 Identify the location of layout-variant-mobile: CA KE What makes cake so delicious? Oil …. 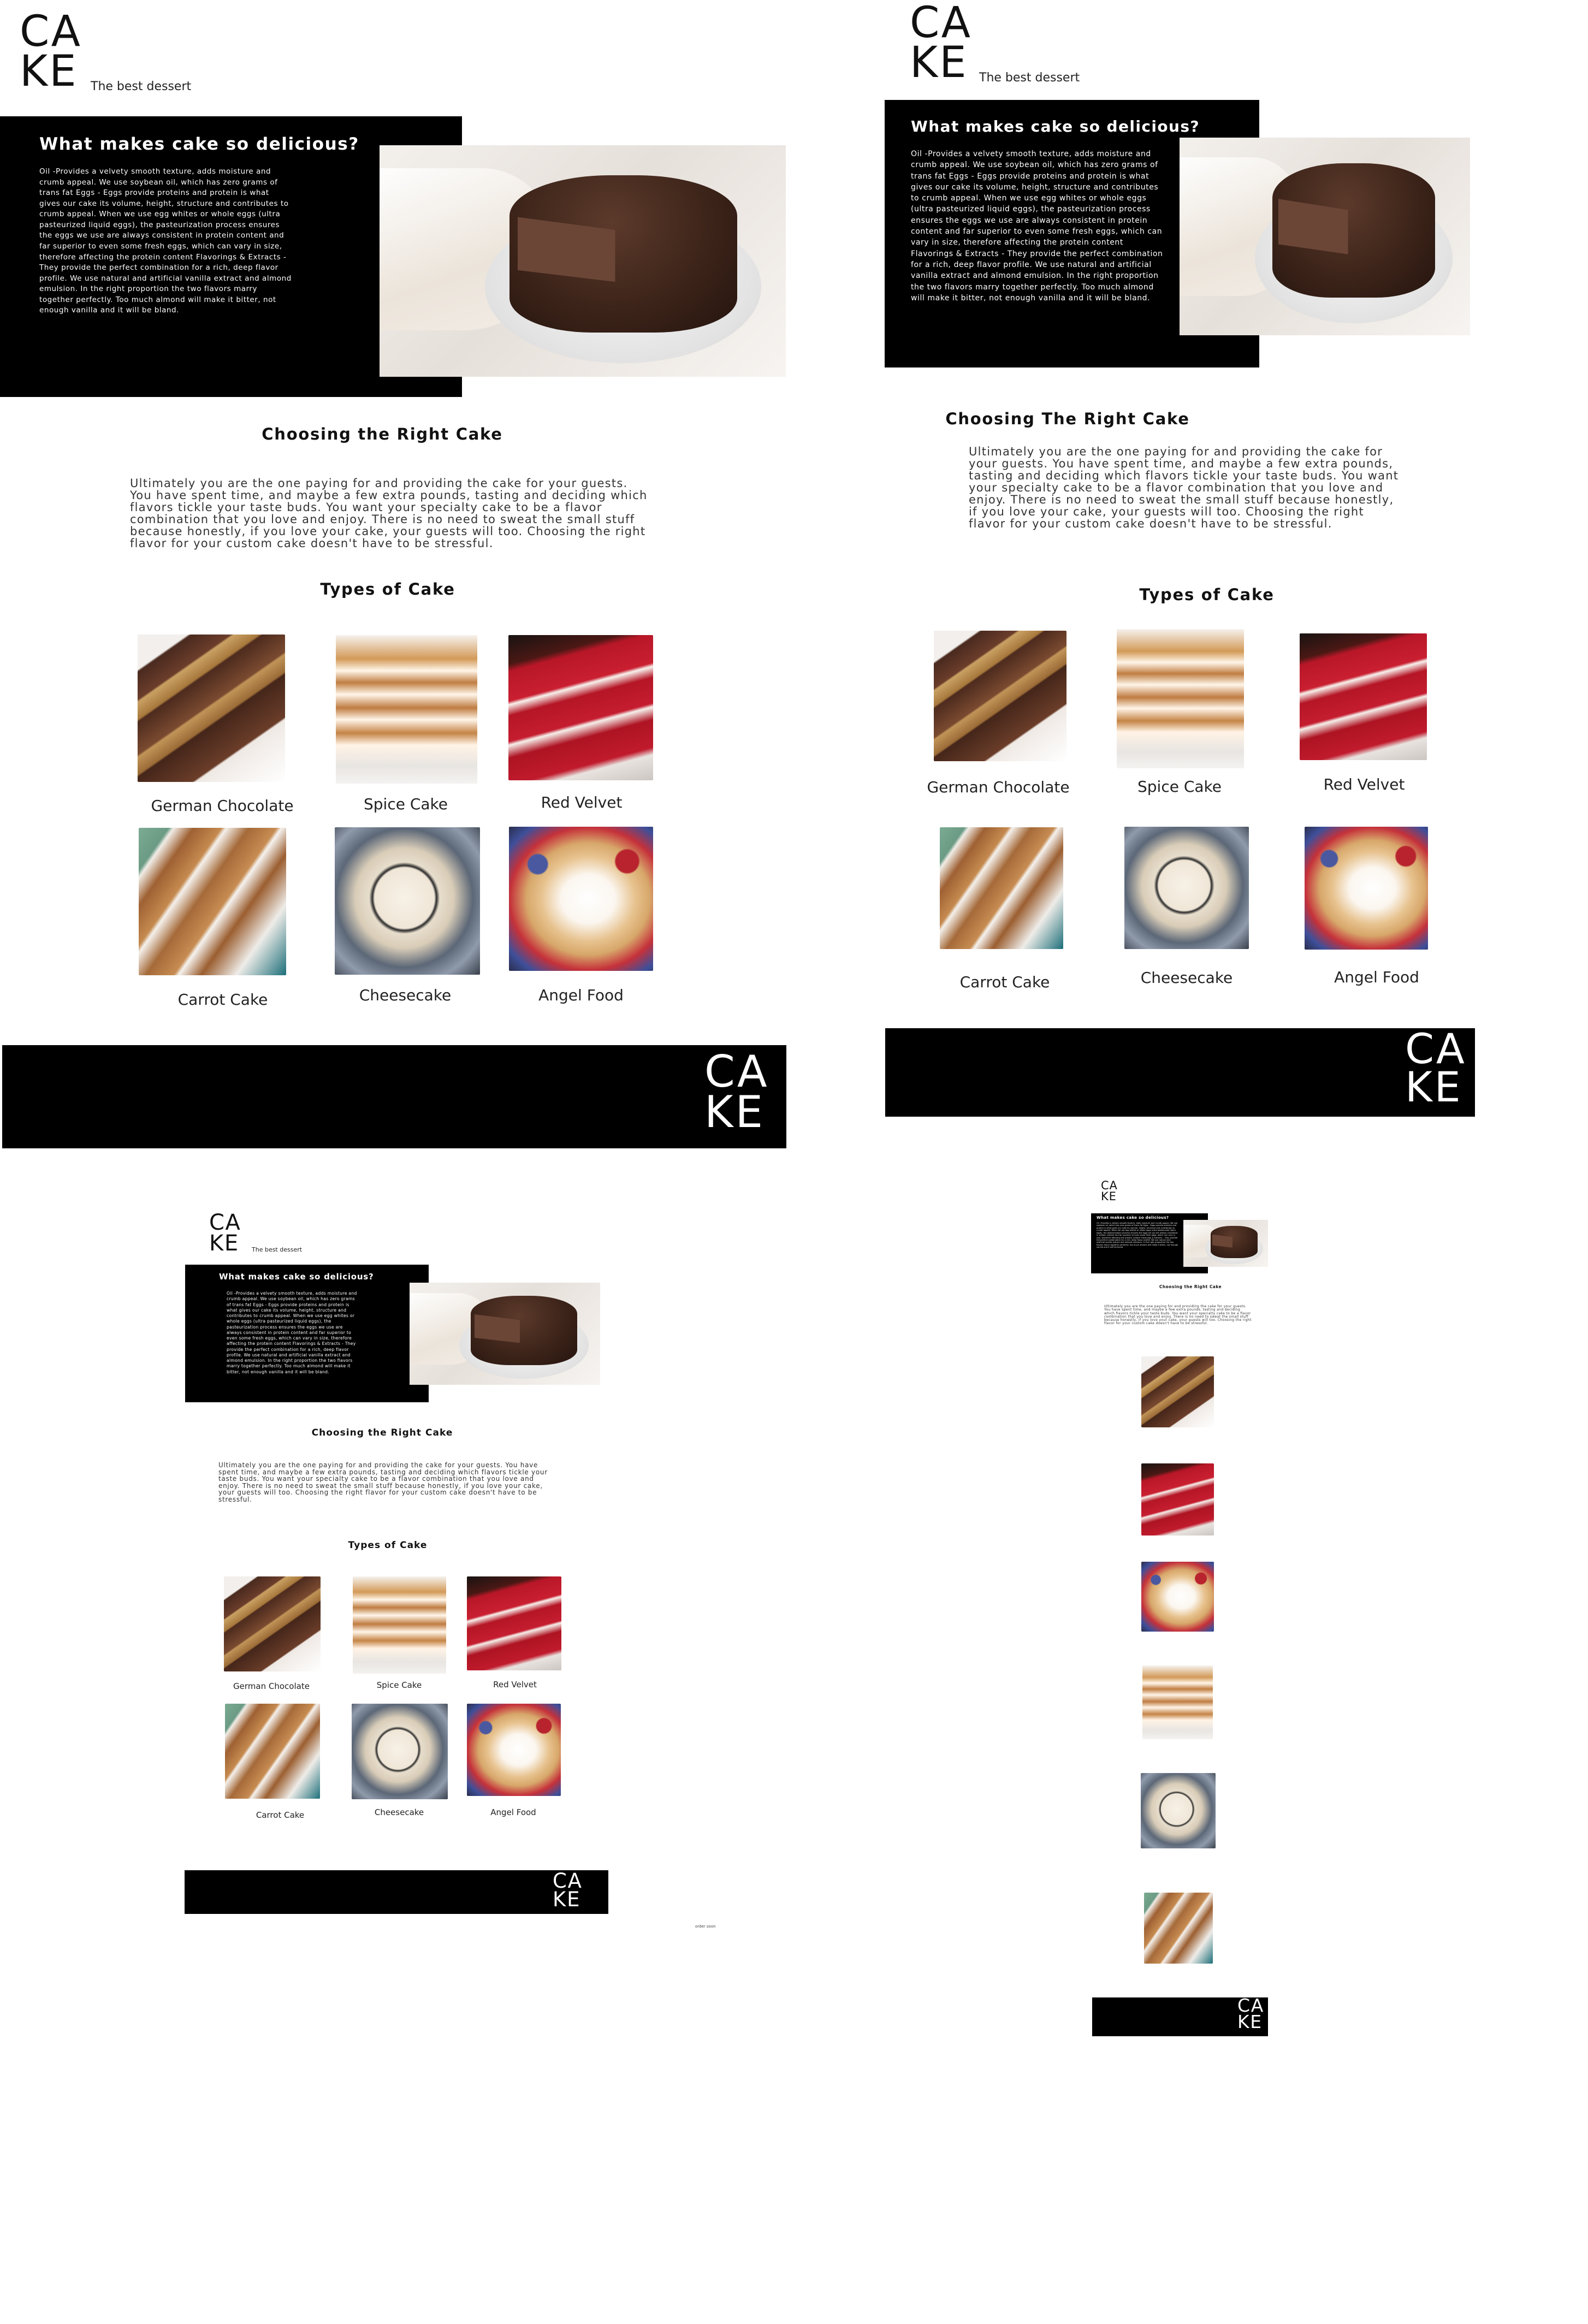
(1229, 1611).